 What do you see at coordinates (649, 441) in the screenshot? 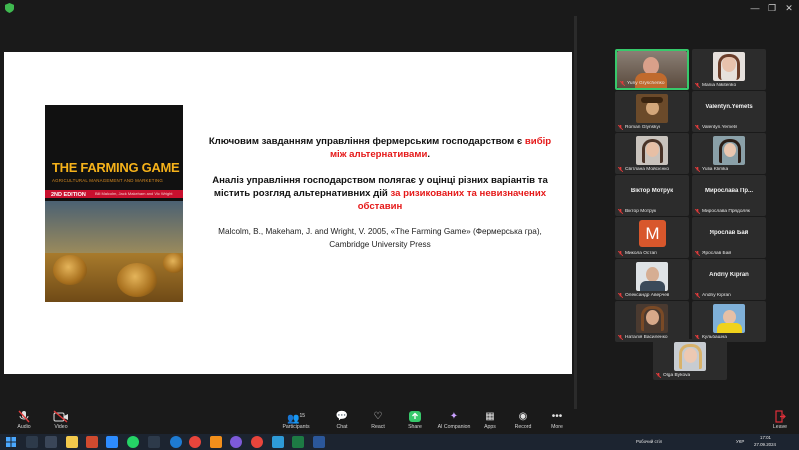
I see `desktop-label: Робочий стіл` at bounding box center [649, 441].